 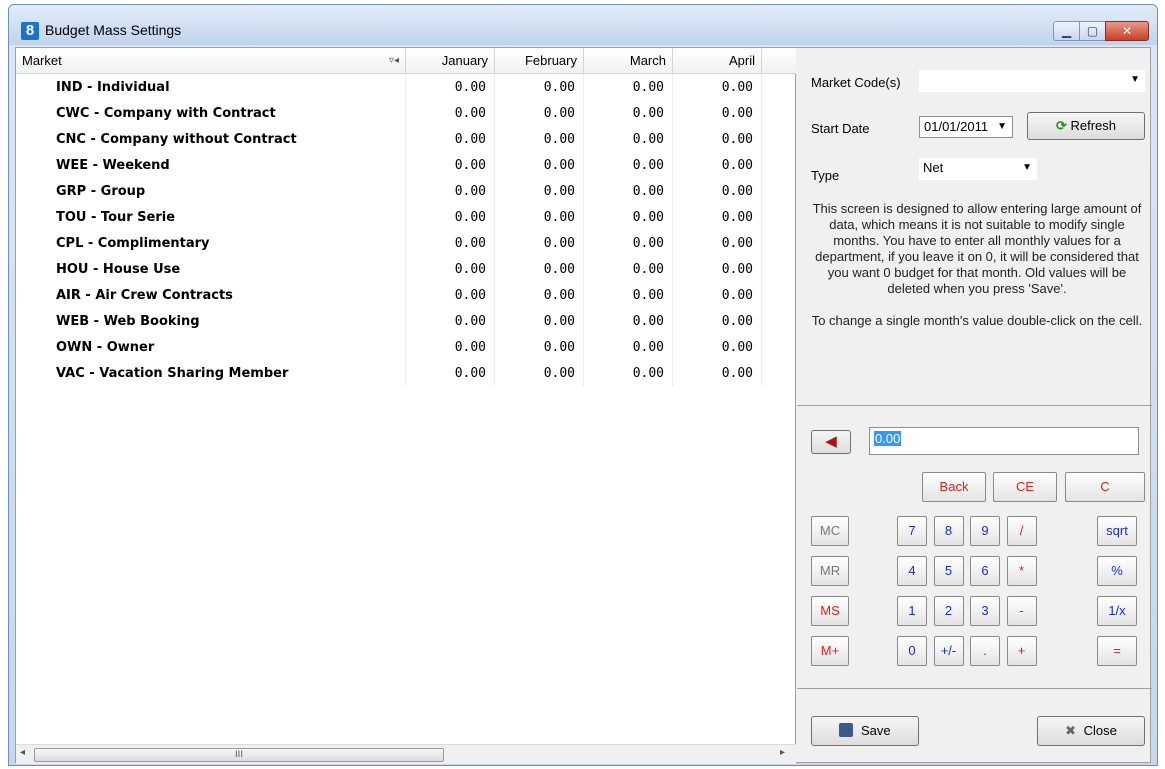 What do you see at coordinates (1105, 487) in the screenshot?
I see `calc-key-c: C` at bounding box center [1105, 487].